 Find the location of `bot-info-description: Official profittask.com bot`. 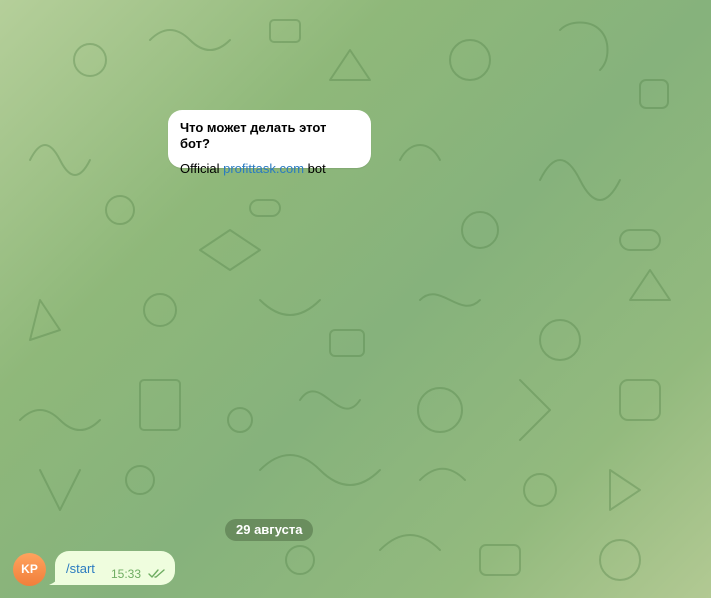

bot-info-description: Official profittask.com bot is located at coordinates (269, 169).